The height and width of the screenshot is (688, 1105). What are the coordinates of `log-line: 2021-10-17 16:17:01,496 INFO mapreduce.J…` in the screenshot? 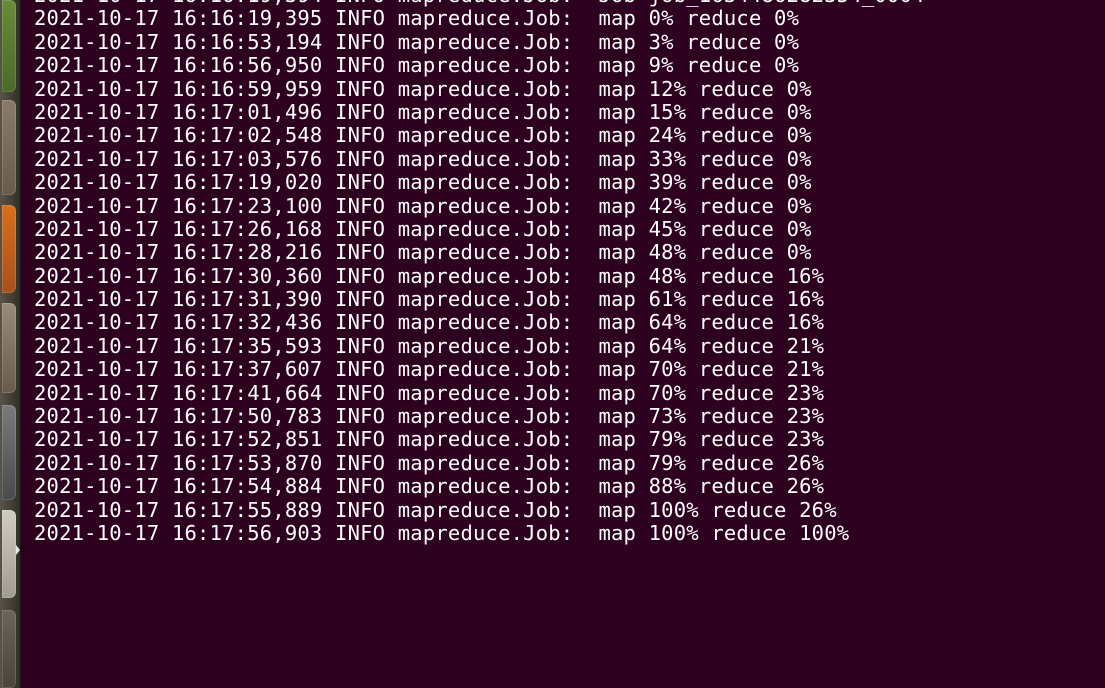 It's located at (479, 111).